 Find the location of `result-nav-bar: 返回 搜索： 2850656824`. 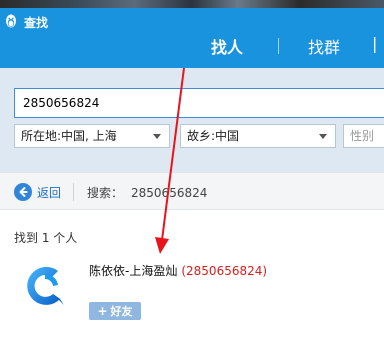

result-nav-bar: 返回 搜索： 2850656824 is located at coordinates (192, 191).